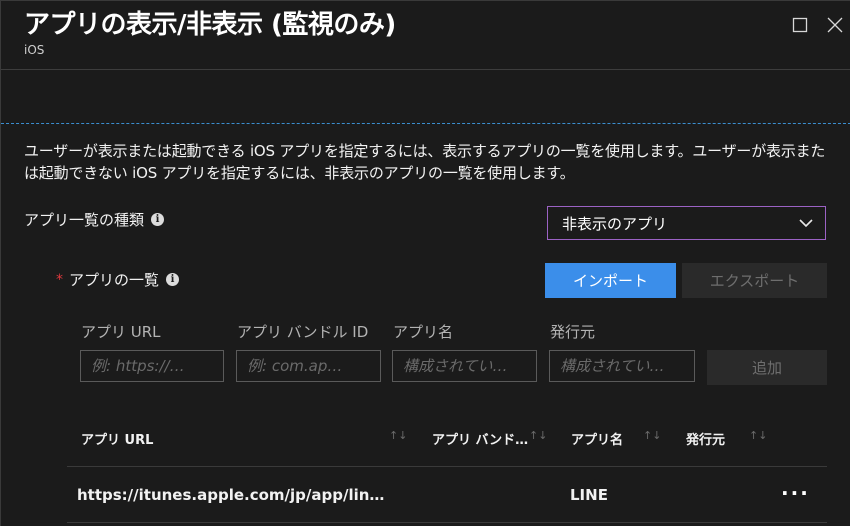  I want to click on header-divider, so click(425, 69).